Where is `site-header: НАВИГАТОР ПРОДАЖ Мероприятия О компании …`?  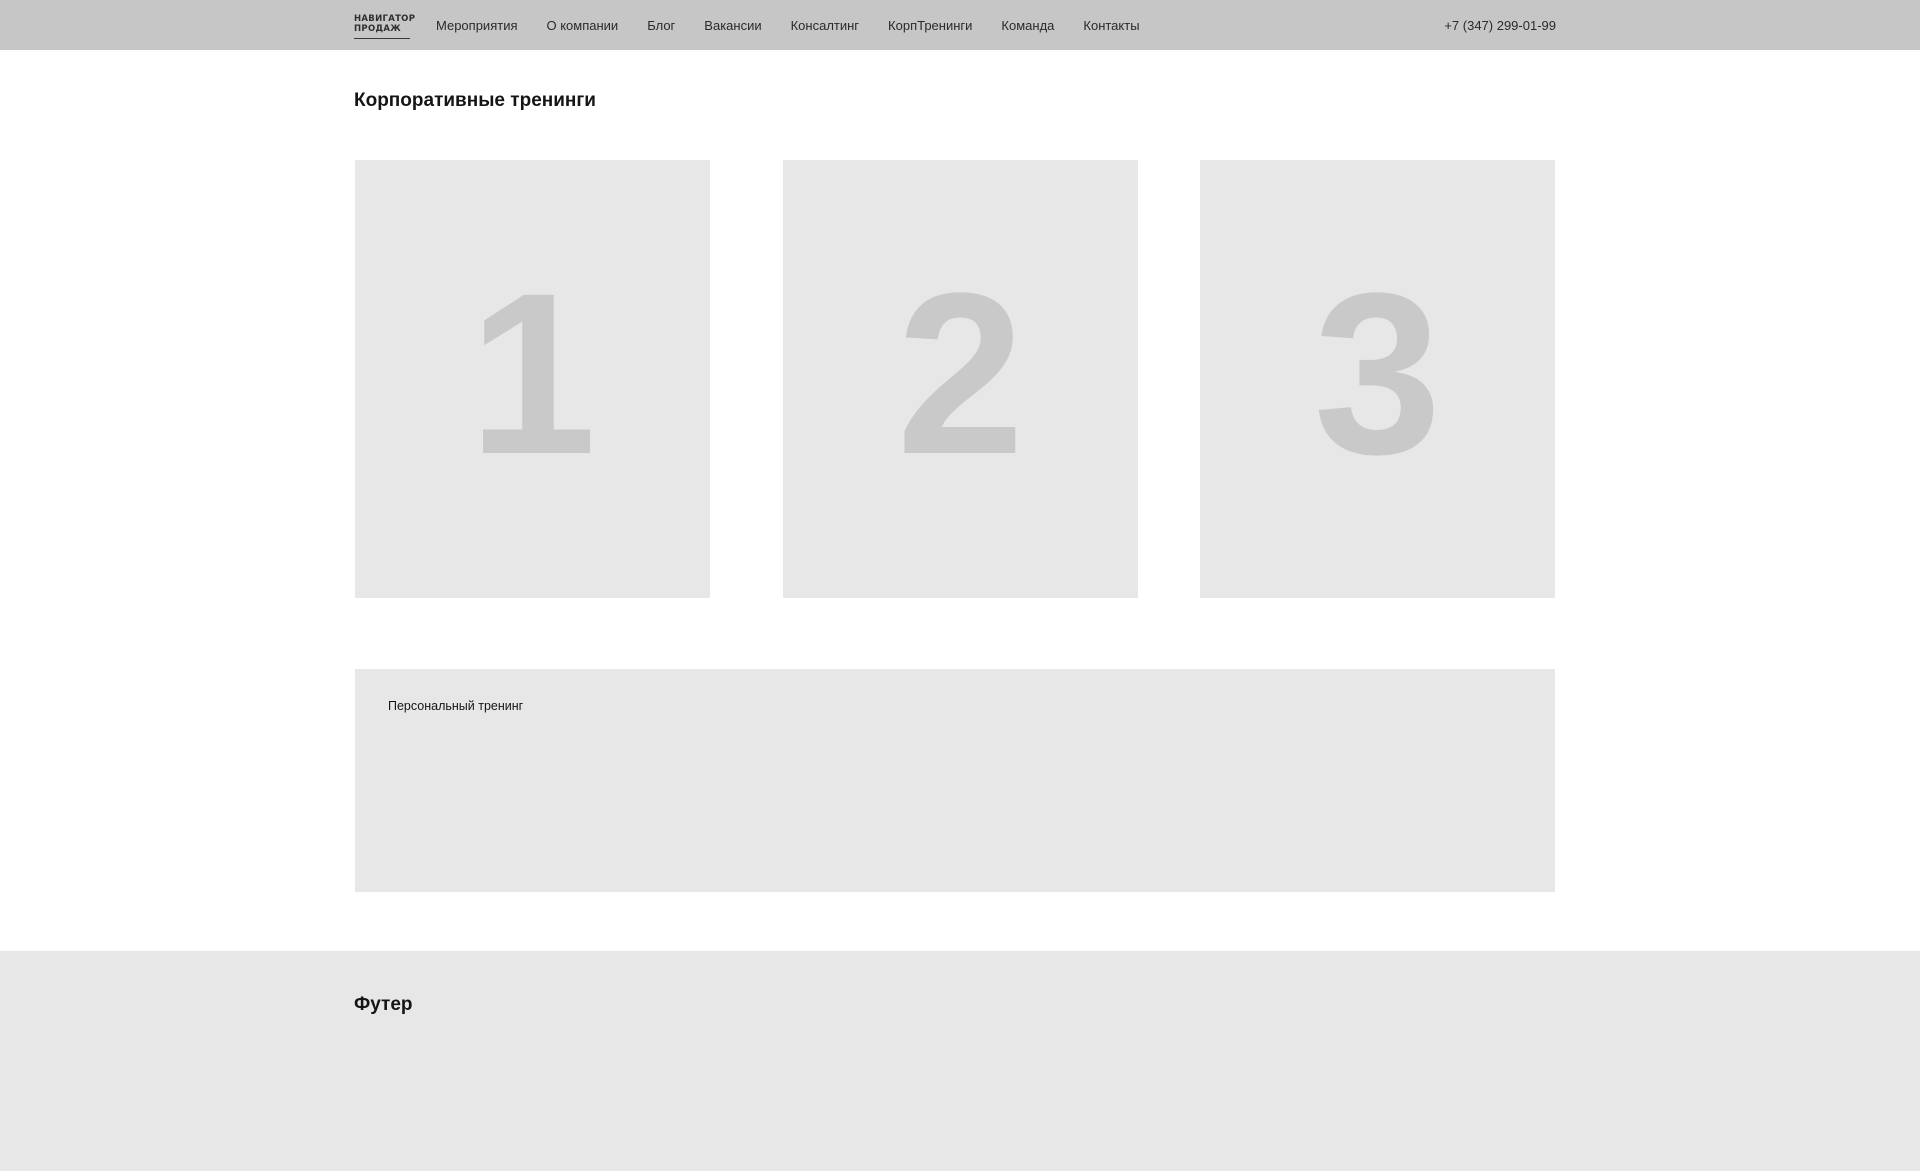
site-header: НАВИГАТОР ПРОДАЖ Мероприятия О компании … is located at coordinates (960, 25).